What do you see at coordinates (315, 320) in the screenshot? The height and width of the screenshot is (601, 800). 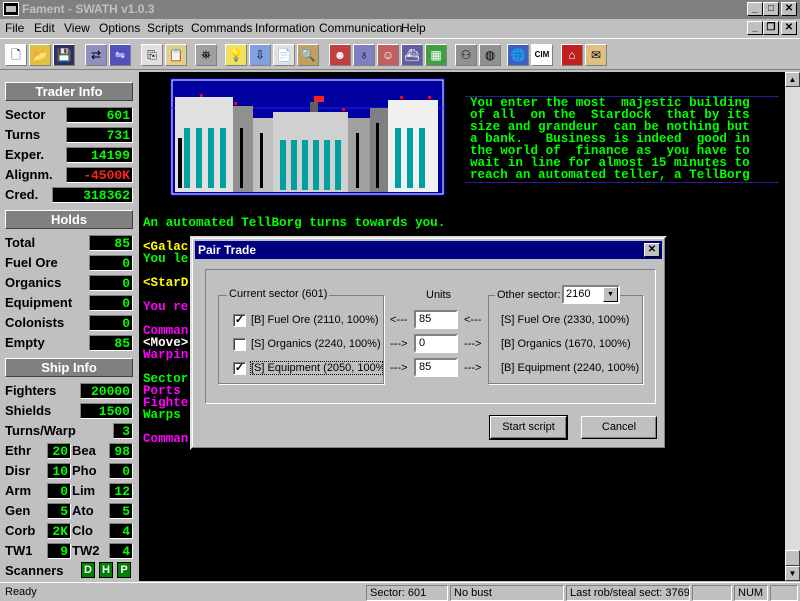 I see `current-fuel-ore-label: [B] Fuel Ore (2110, 100%)` at bounding box center [315, 320].